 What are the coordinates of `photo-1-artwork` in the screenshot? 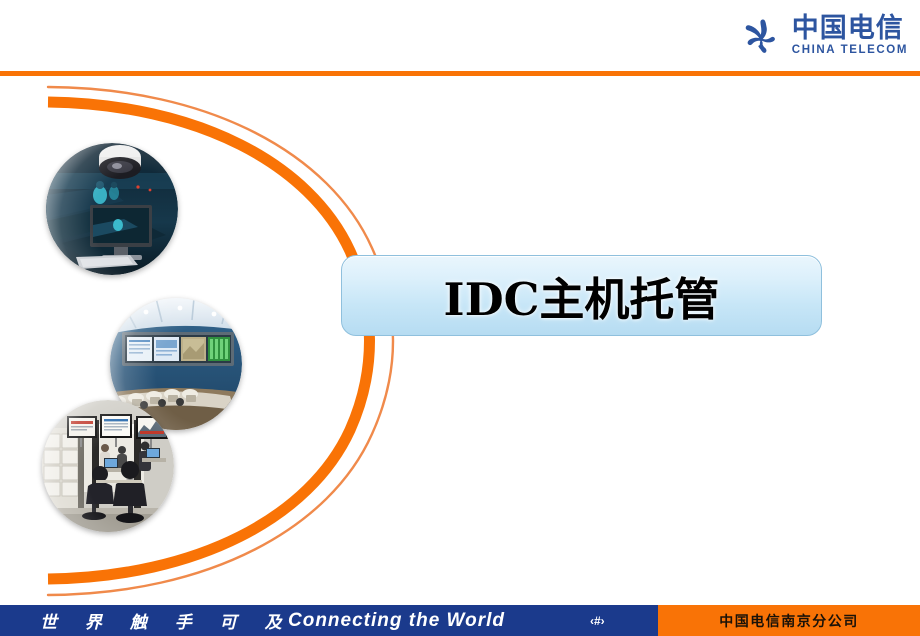 It's located at (112, 209).